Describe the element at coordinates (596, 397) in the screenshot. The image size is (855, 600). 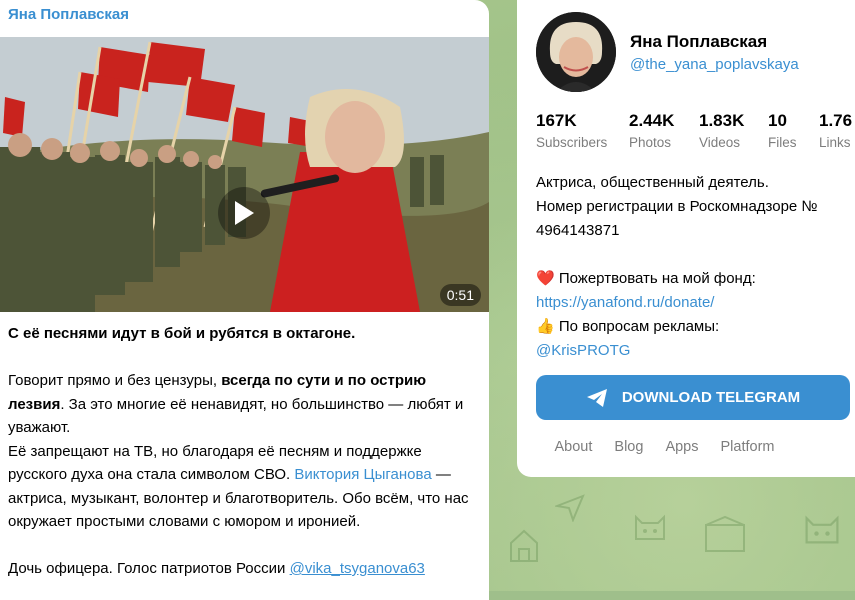
I see `telegram-plane-icon` at that location.